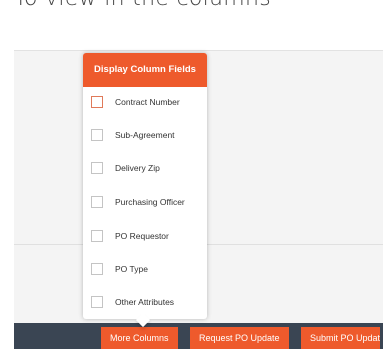 The image size is (383, 349). What do you see at coordinates (97, 302) in the screenshot?
I see `other-attributes-checkbox` at bounding box center [97, 302].